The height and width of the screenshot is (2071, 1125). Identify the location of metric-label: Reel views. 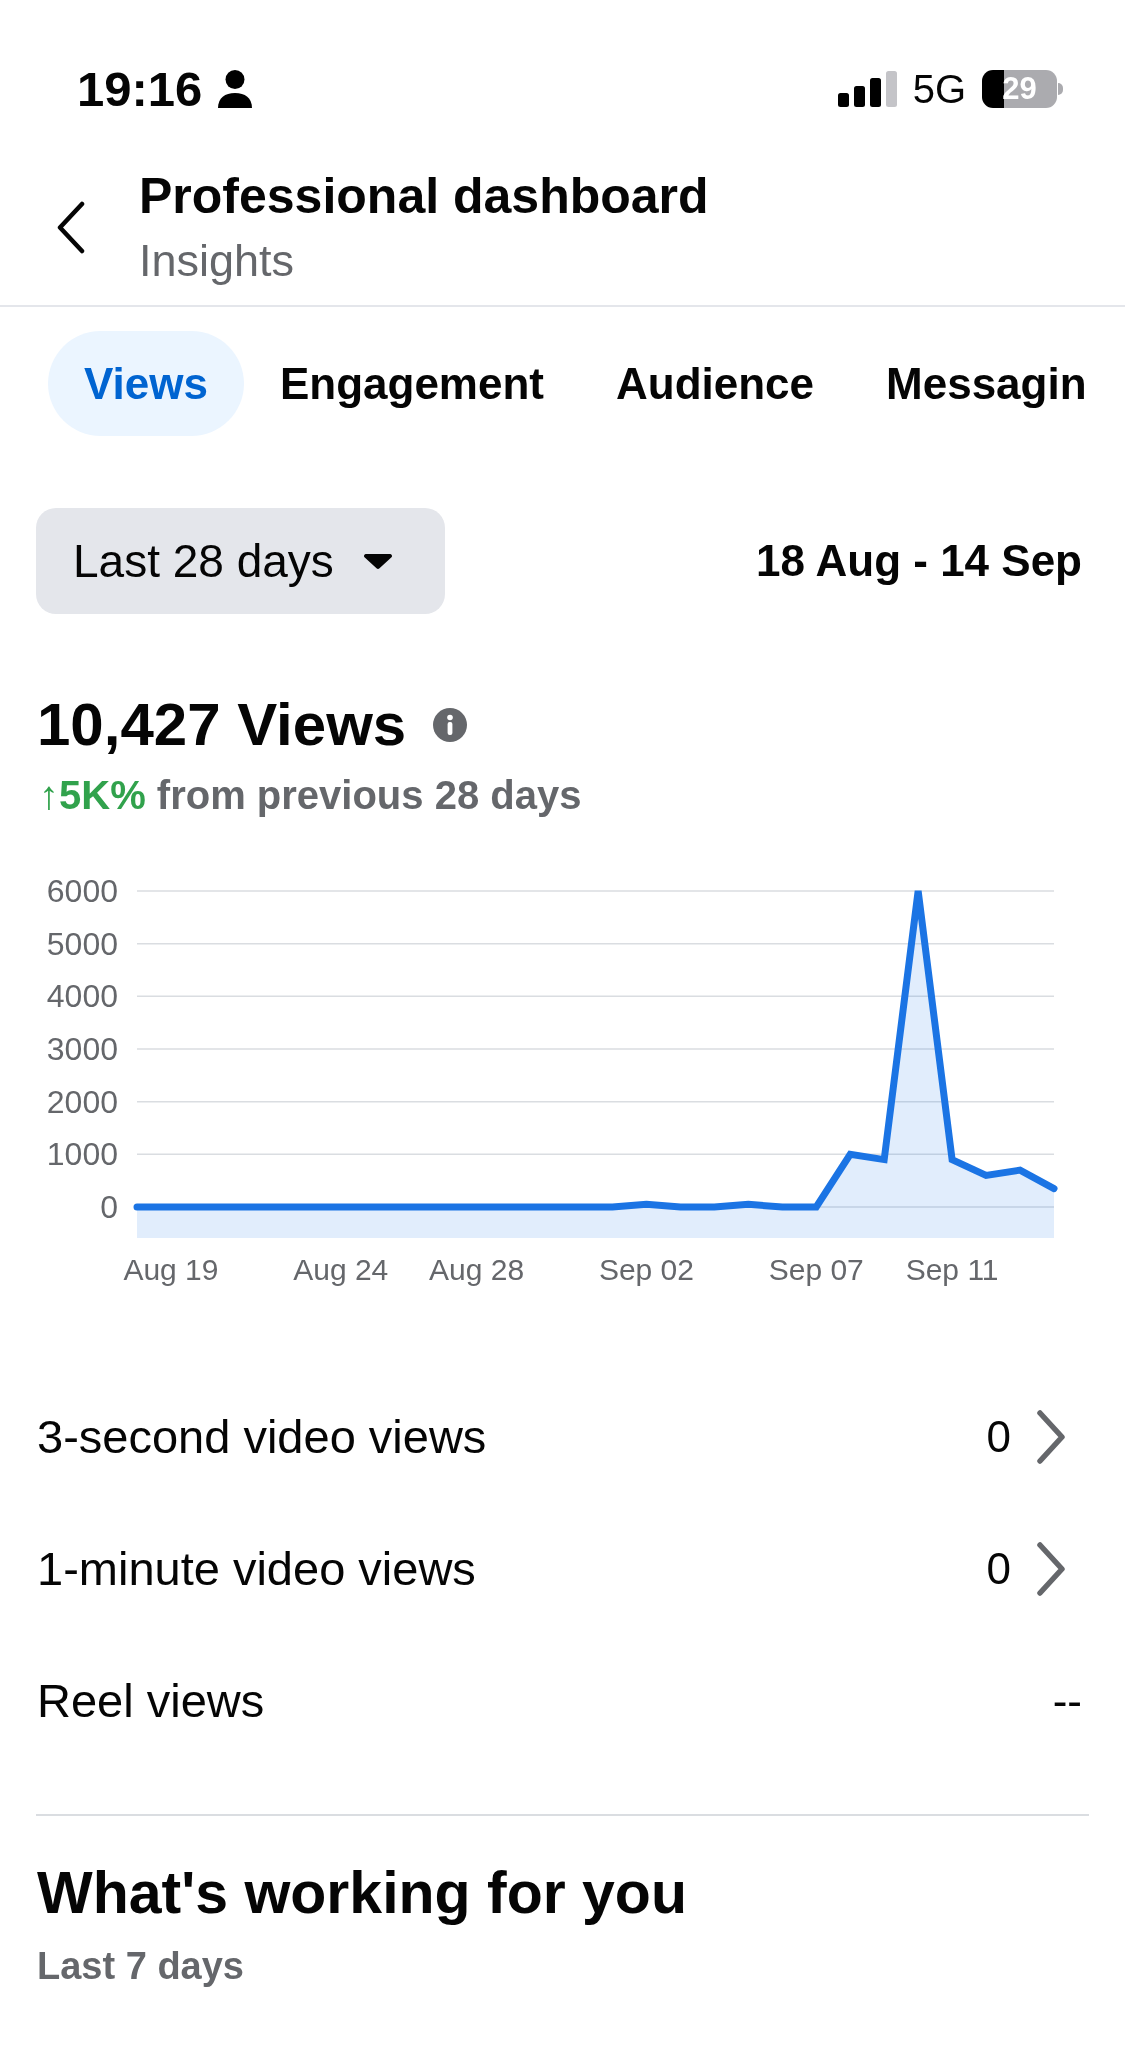
(151, 1700).